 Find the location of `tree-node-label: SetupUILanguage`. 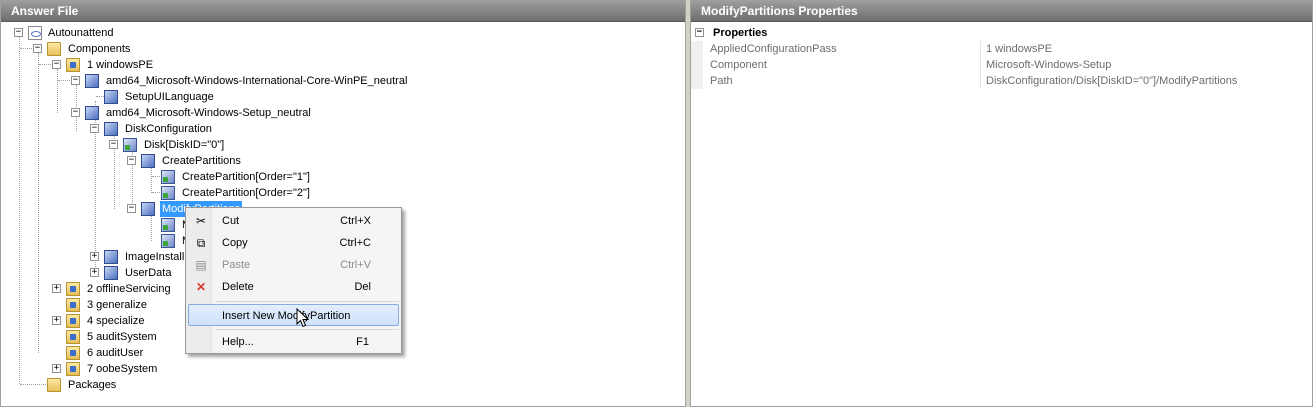

tree-node-label: SetupUILanguage is located at coordinates (169, 97).